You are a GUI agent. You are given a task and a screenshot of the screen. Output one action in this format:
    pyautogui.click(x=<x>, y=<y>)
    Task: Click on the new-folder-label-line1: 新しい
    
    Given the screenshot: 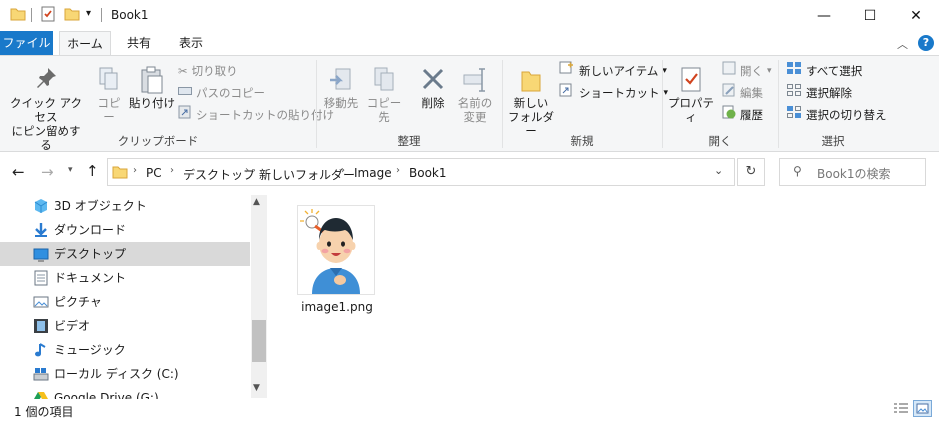 What is the action you would take?
    pyautogui.click(x=531, y=103)
    